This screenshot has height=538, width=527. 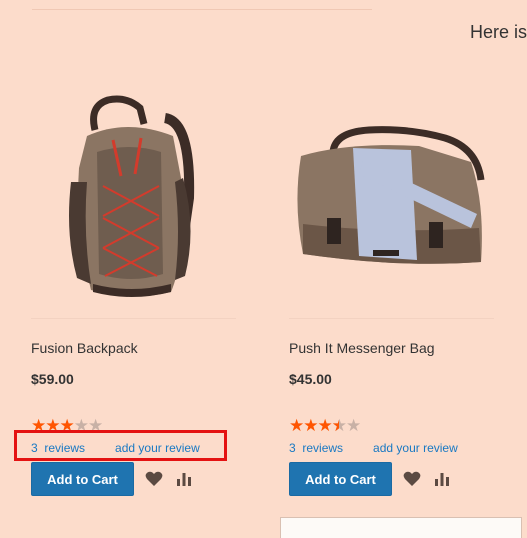 What do you see at coordinates (120, 445) in the screenshot?
I see `review-highlight-box` at bounding box center [120, 445].